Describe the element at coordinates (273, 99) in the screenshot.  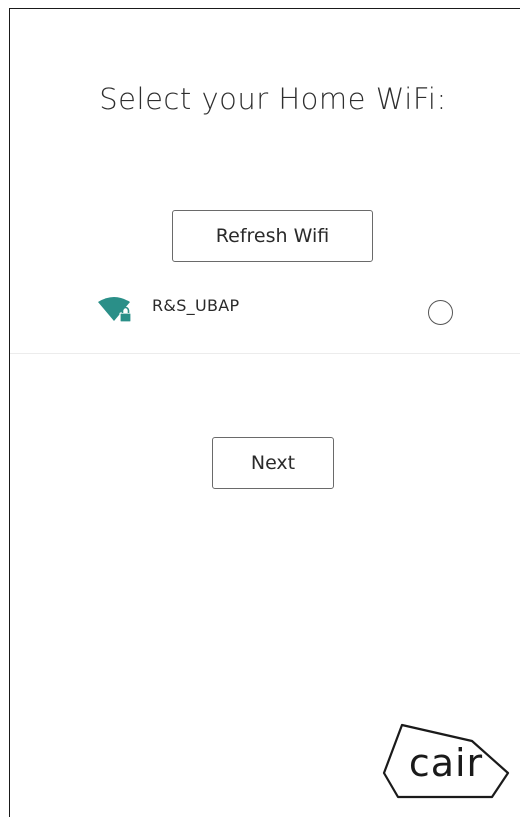
I see `page-title: Select your Home WiFi:` at that location.